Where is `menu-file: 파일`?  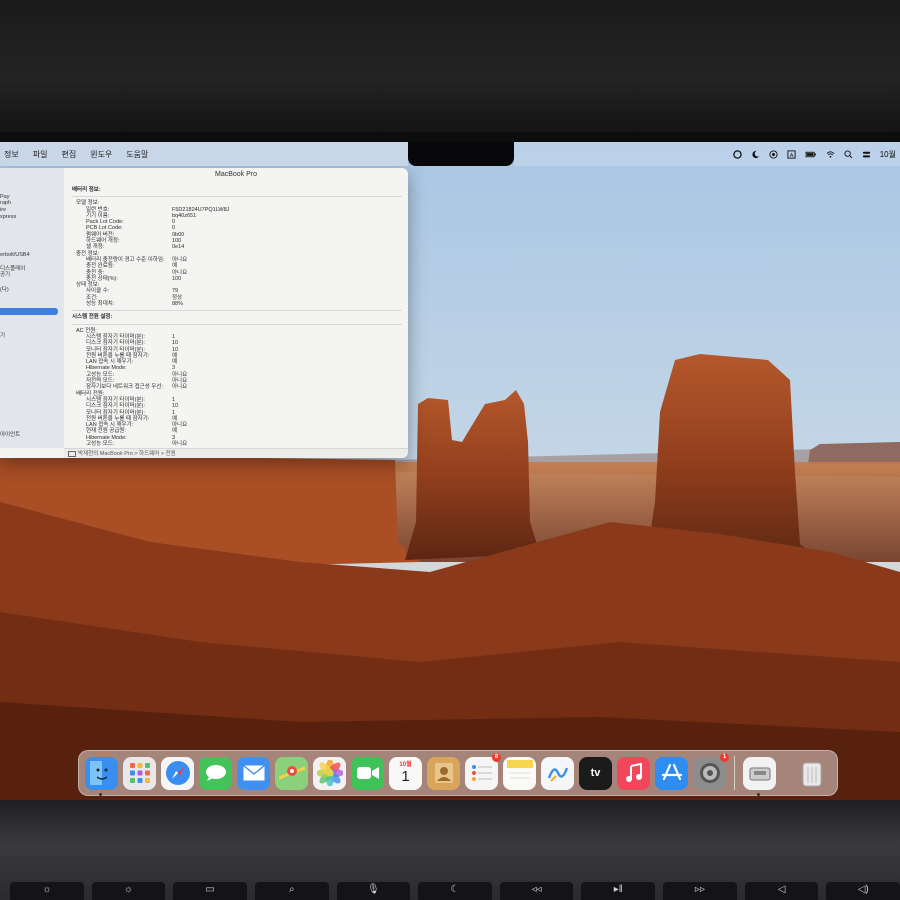 menu-file: 파일 is located at coordinates (40, 154).